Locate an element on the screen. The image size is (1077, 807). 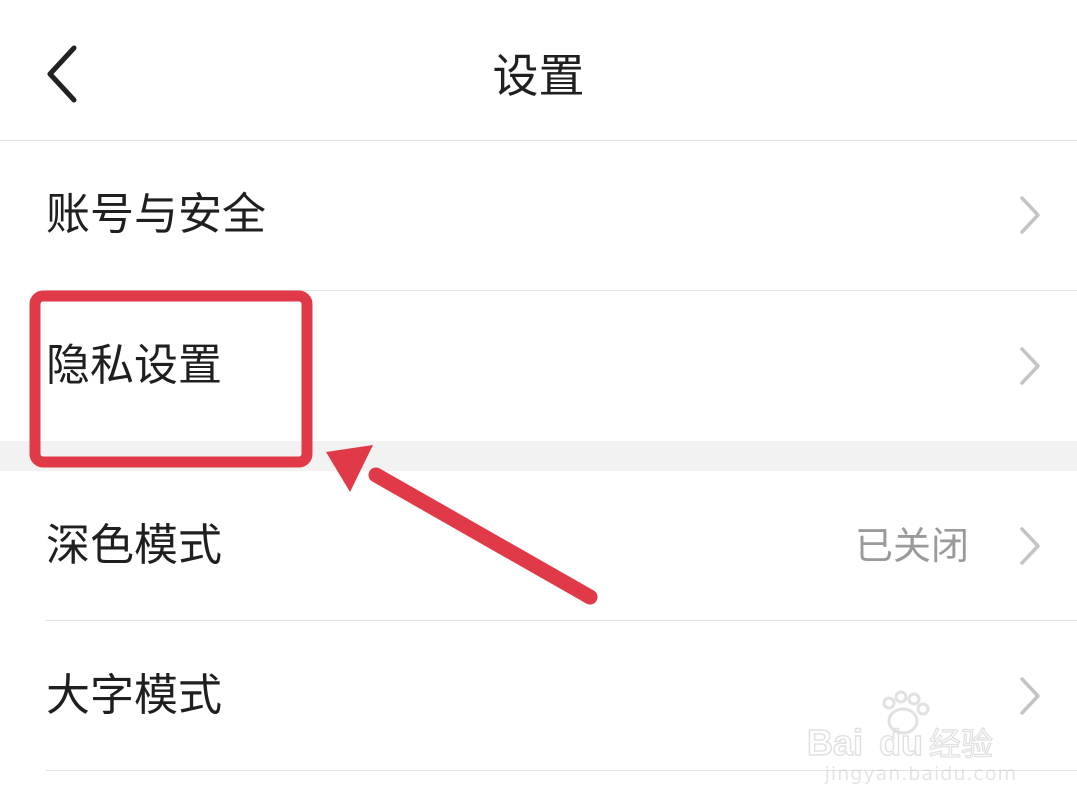
dark-mode-status: 已关闭 is located at coordinates (911, 546).